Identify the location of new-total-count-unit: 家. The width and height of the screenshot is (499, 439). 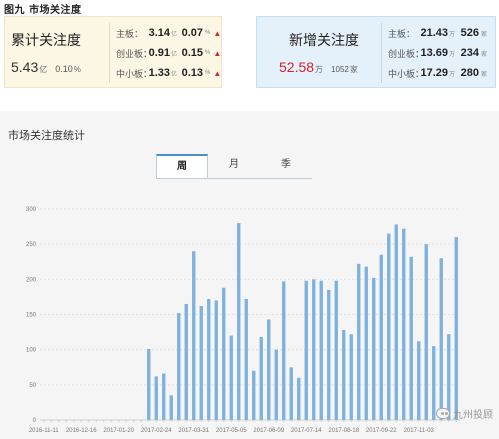
(353, 69).